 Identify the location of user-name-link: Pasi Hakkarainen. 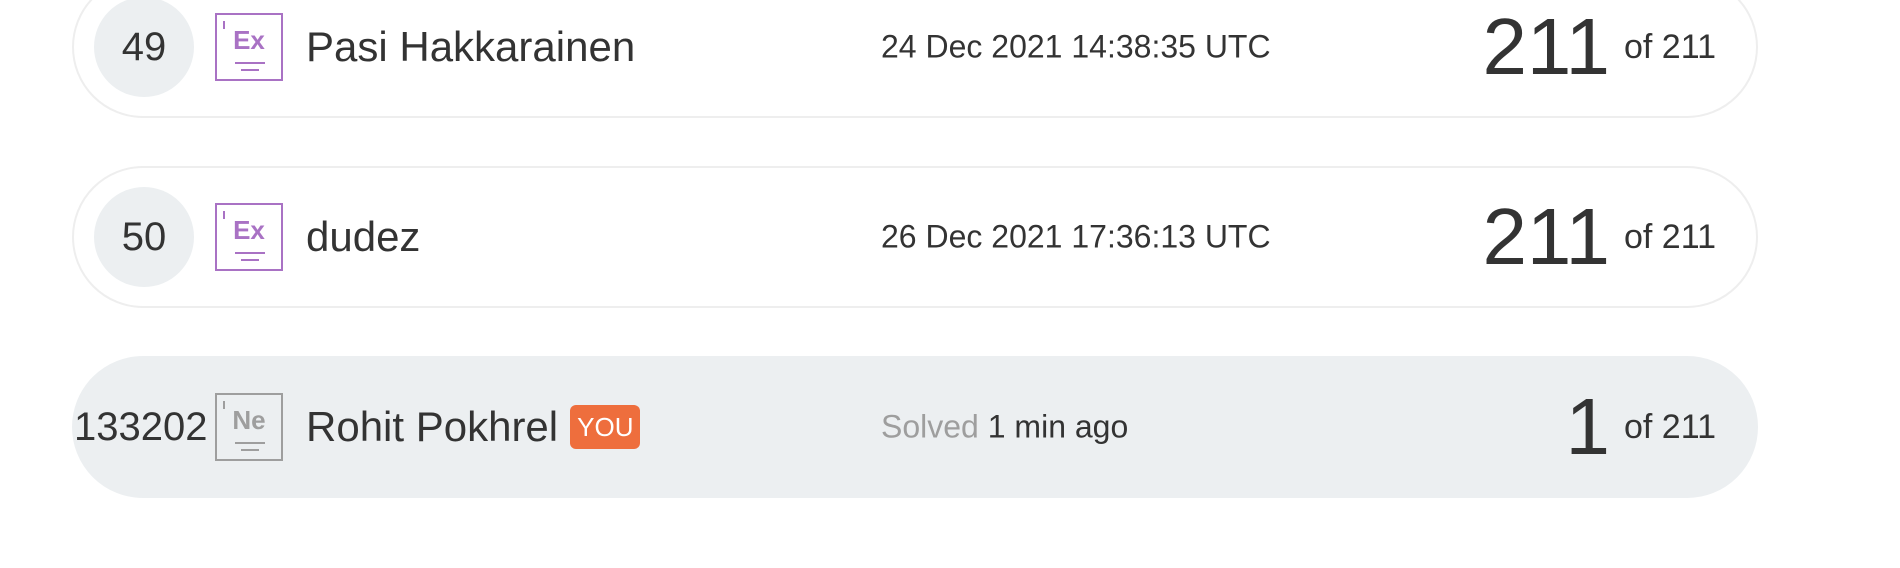
(470, 47).